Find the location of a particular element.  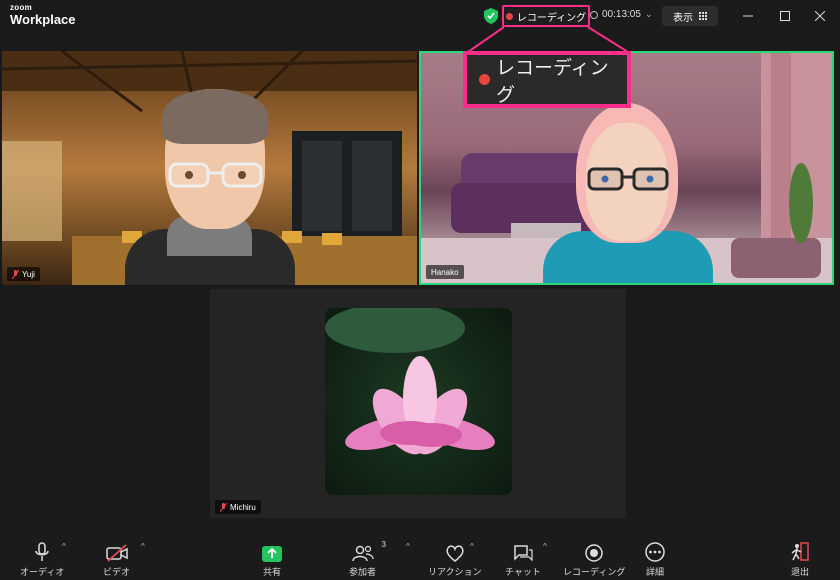

participants-icon is located at coordinates (362, 553).